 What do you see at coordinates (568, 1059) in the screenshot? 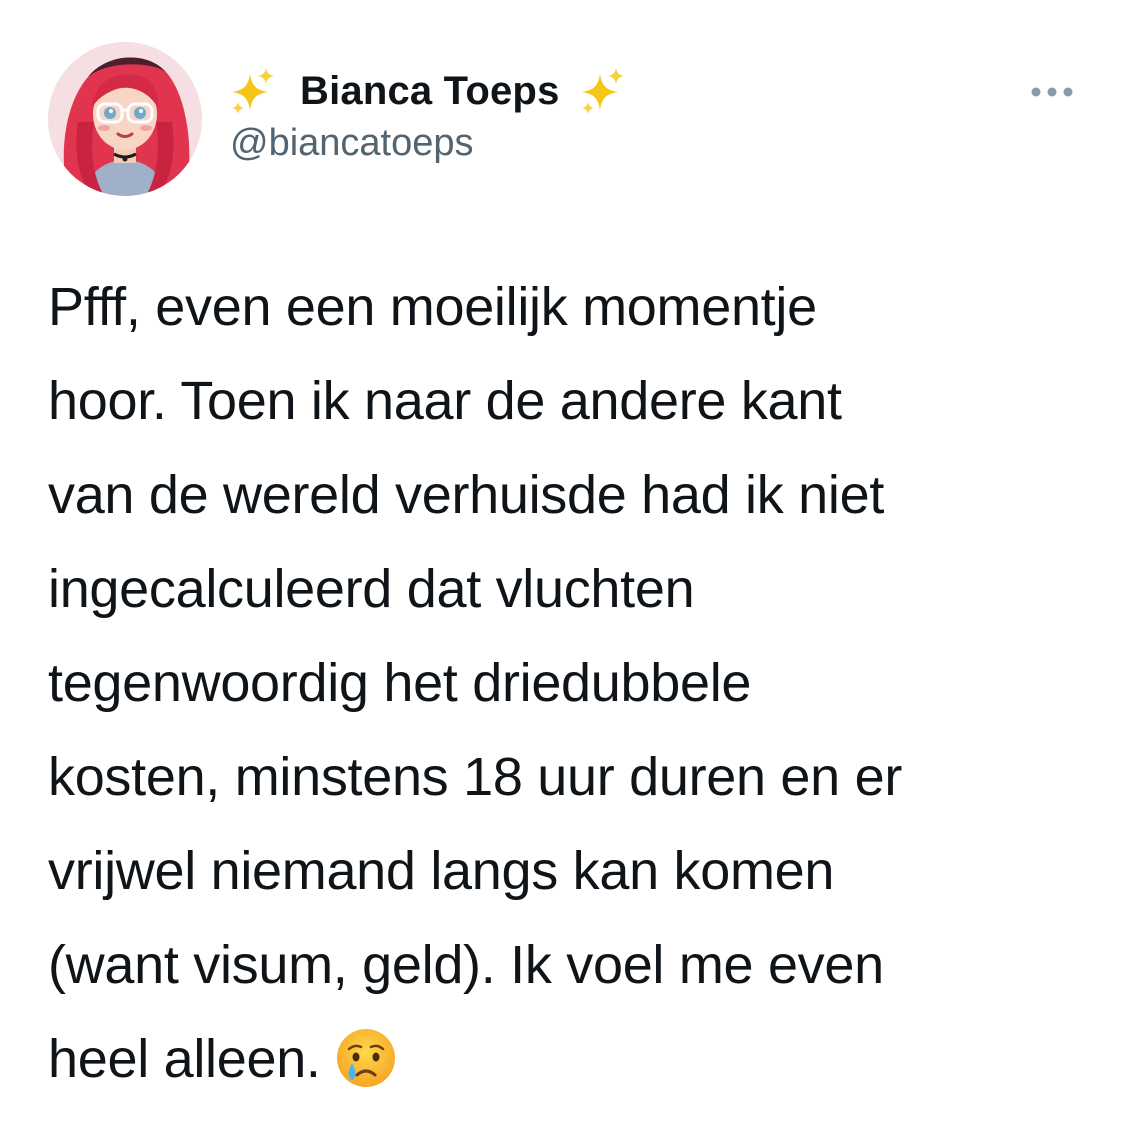
I see `tweet-text-last-line: heel alleen.` at bounding box center [568, 1059].